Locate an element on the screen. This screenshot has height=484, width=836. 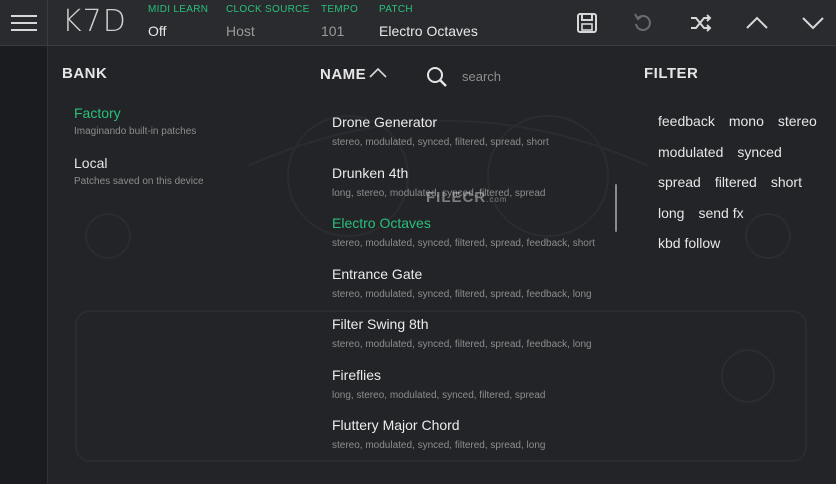
bank-item-desc: Imaginando built-in patches is located at coordinates (135, 131).